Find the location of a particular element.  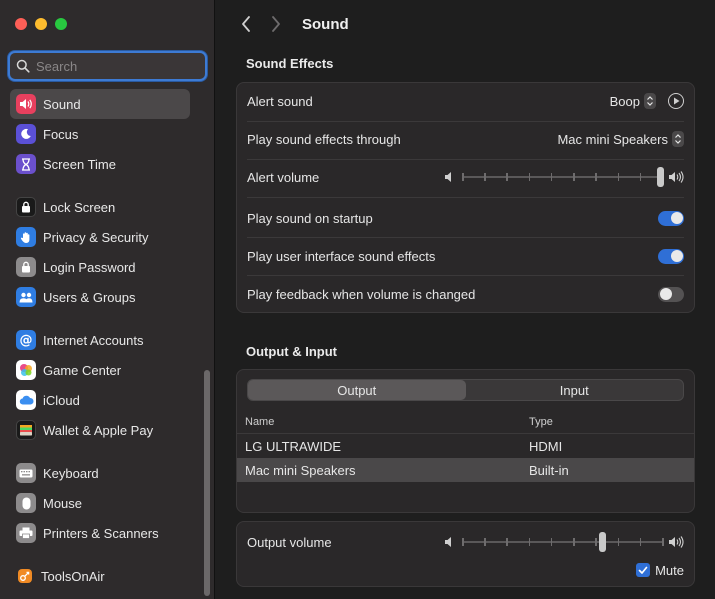

alert-volume-row: Alert volume is located at coordinates (465, 177).